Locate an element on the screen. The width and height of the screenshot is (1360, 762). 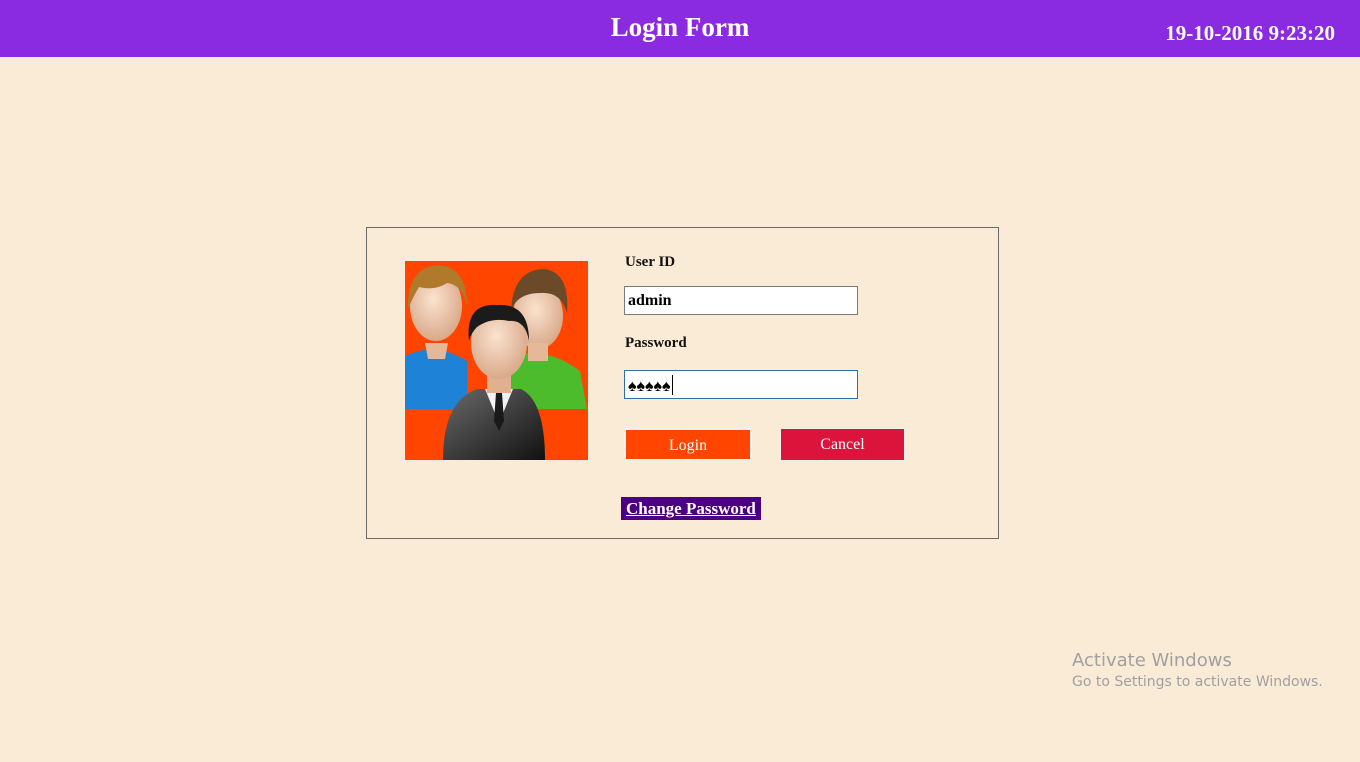
cancel-button: Cancel is located at coordinates (842, 444).